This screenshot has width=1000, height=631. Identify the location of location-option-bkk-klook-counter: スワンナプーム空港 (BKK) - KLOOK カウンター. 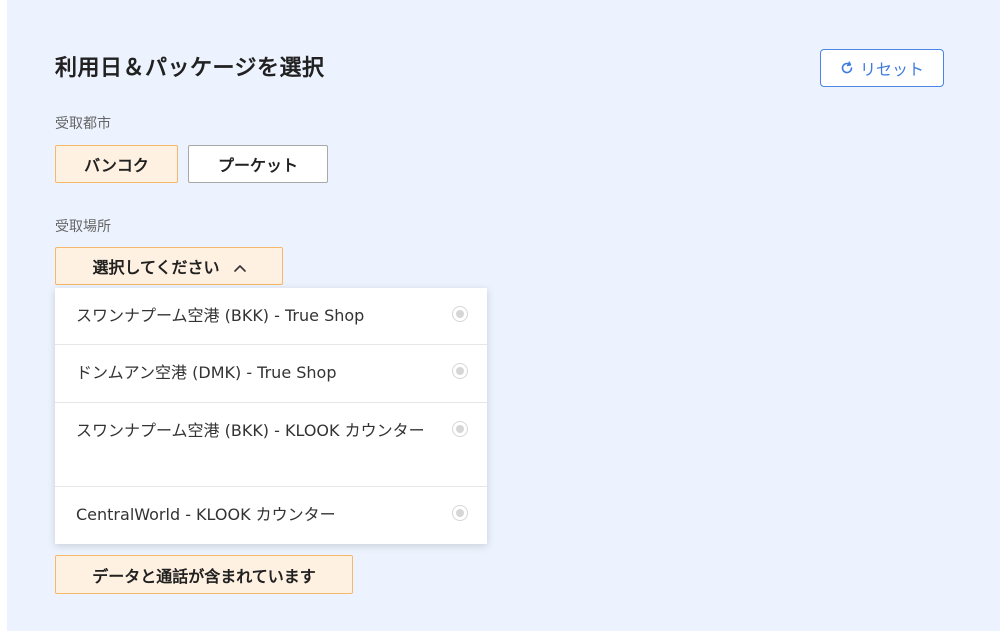
(271, 445).